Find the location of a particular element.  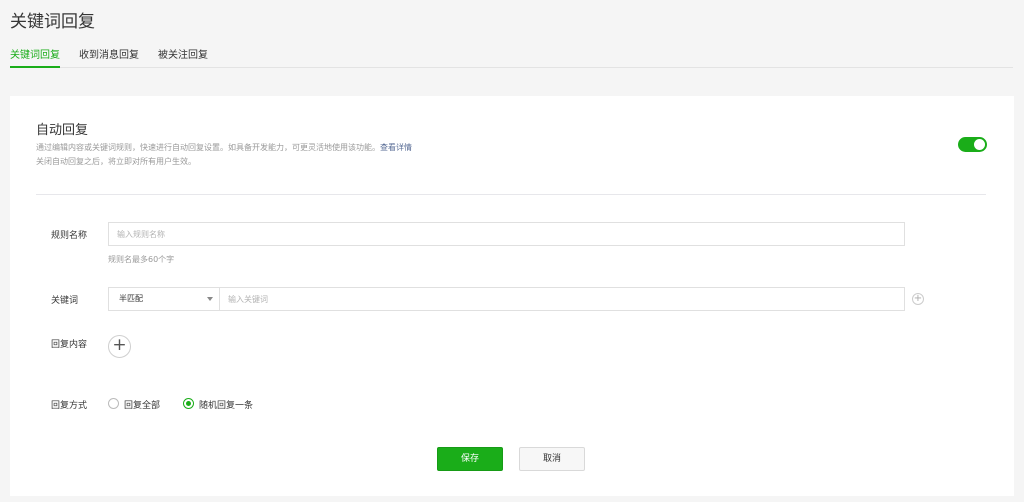

tab-message-reply: 收到消息回复 is located at coordinates (109, 57).